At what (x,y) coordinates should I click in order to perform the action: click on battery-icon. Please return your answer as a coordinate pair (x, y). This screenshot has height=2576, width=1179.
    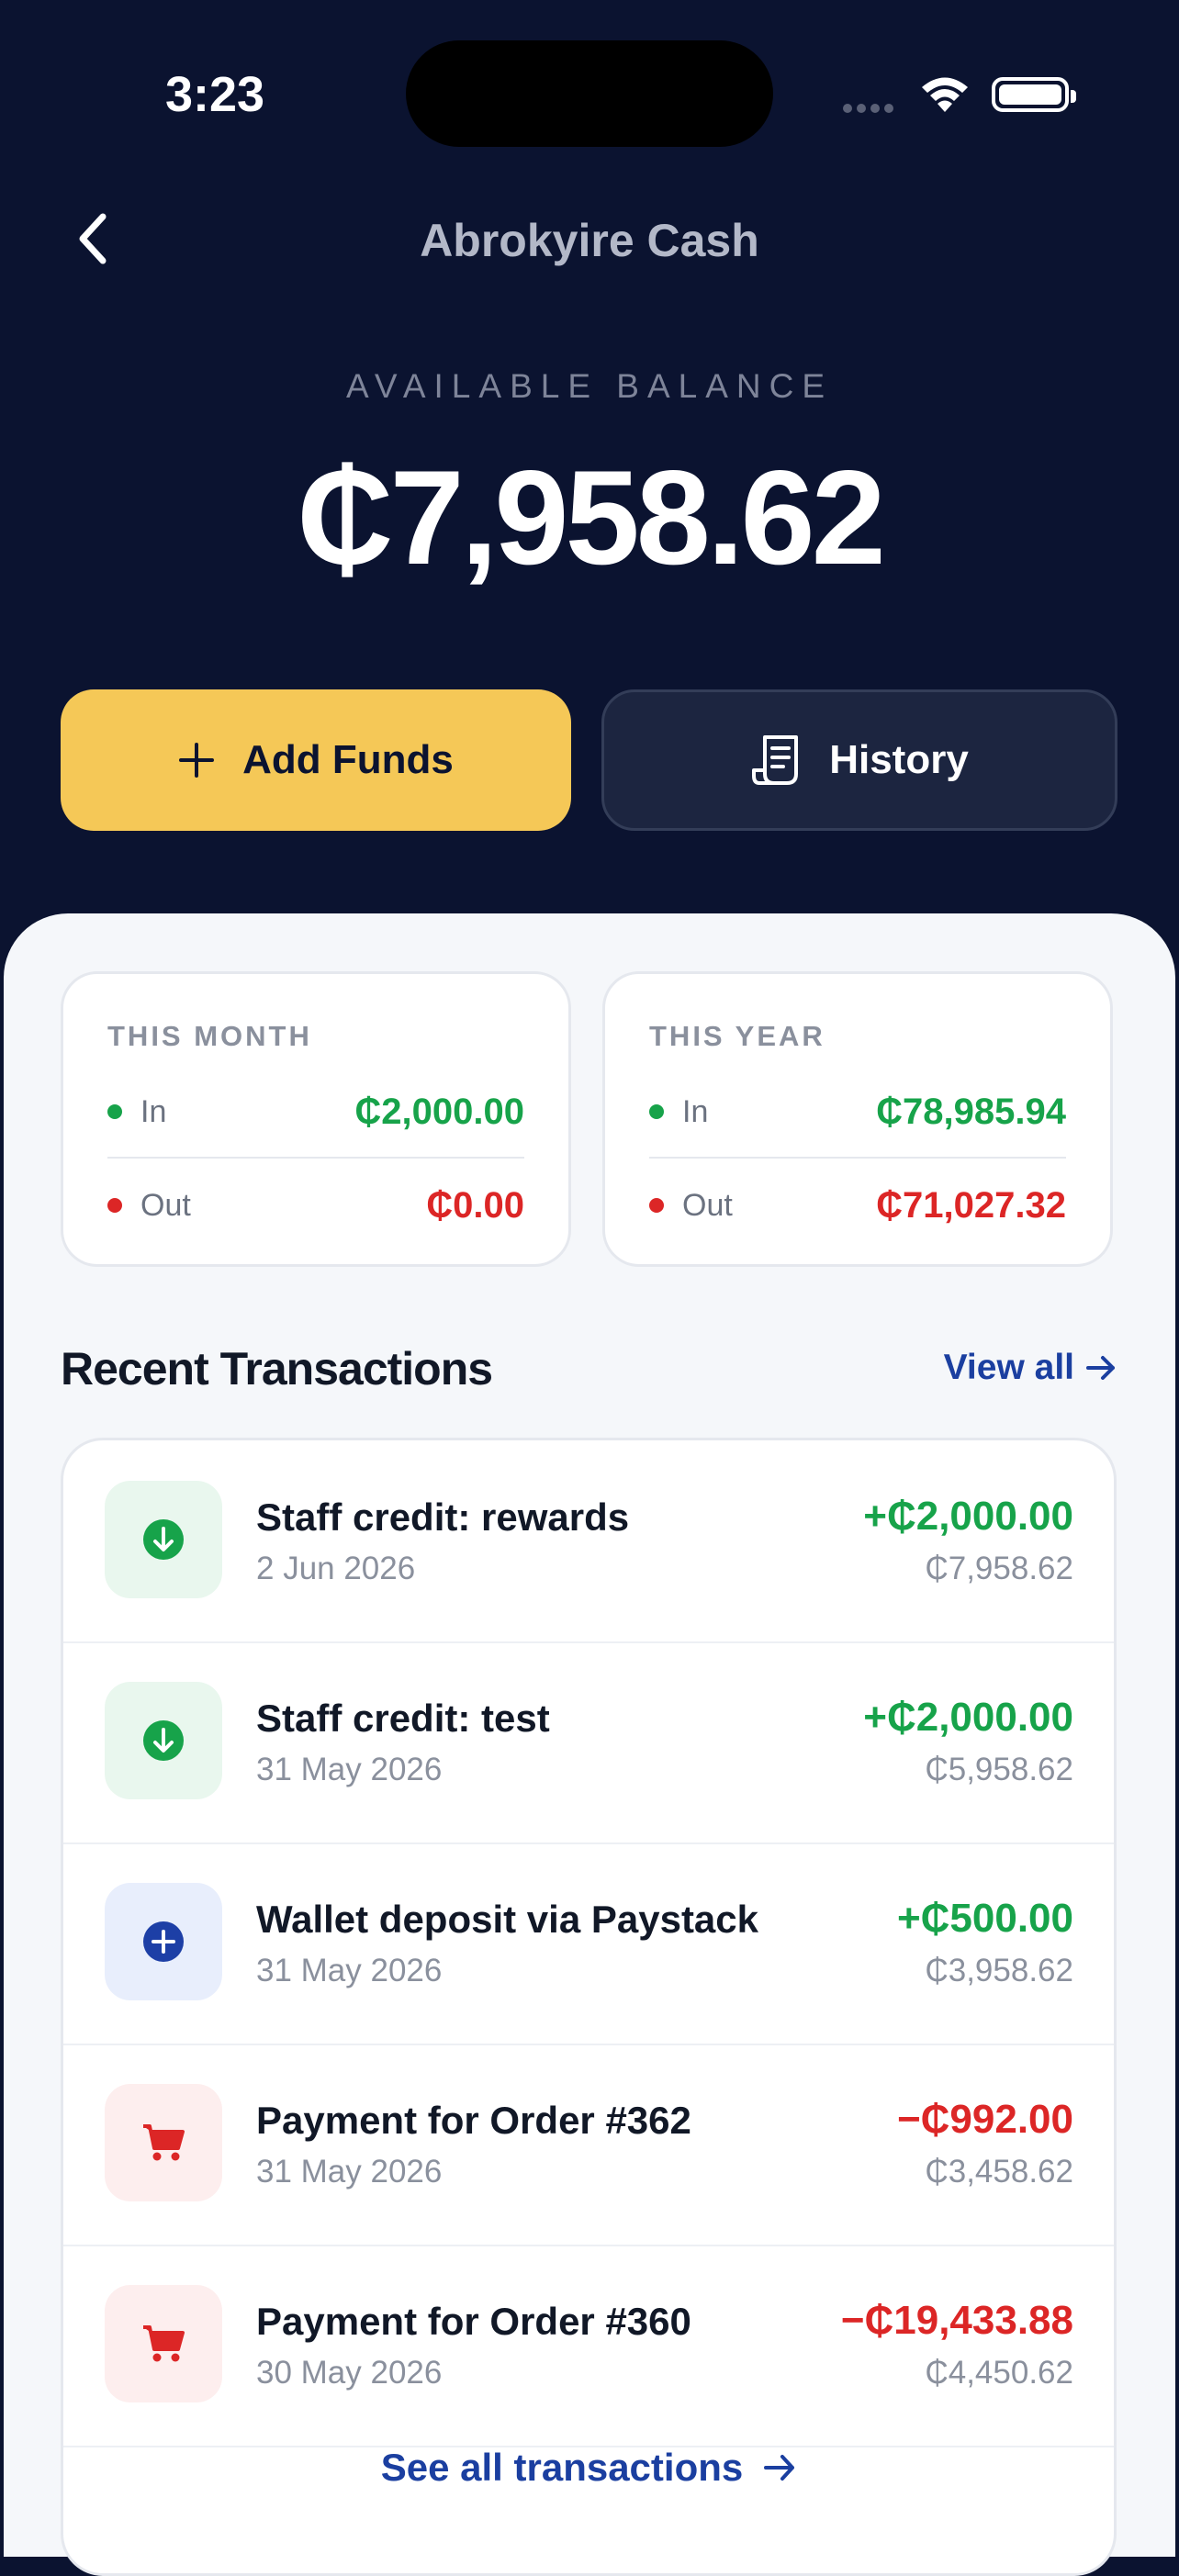
    Looking at the image, I should click on (1034, 94).